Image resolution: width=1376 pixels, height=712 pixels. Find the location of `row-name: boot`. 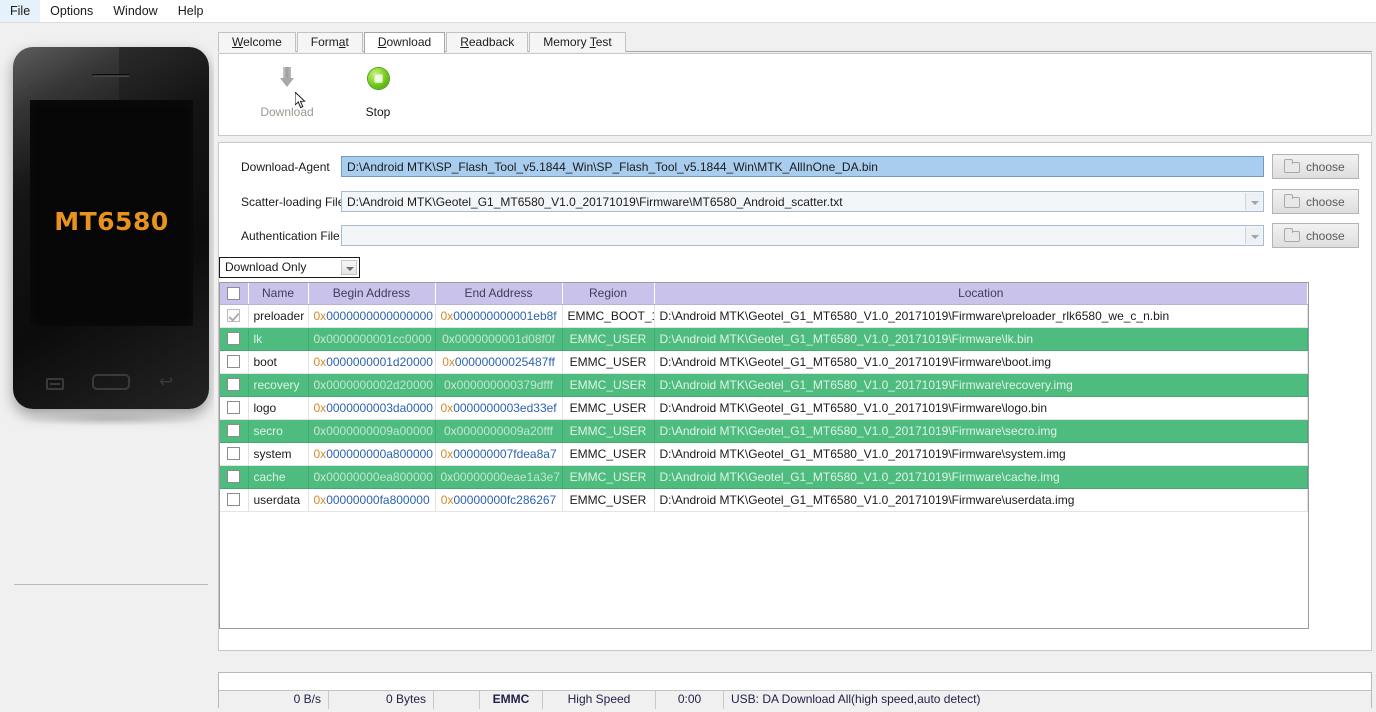

row-name: boot is located at coordinates (278, 362).